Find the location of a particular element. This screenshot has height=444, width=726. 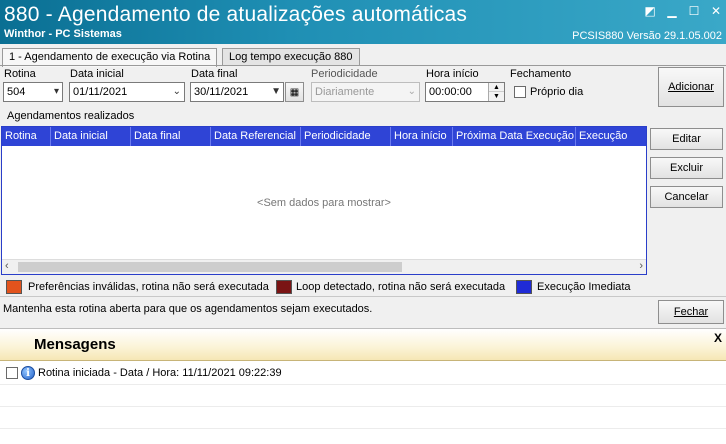

close-icon: ✕ is located at coordinates (716, 11).